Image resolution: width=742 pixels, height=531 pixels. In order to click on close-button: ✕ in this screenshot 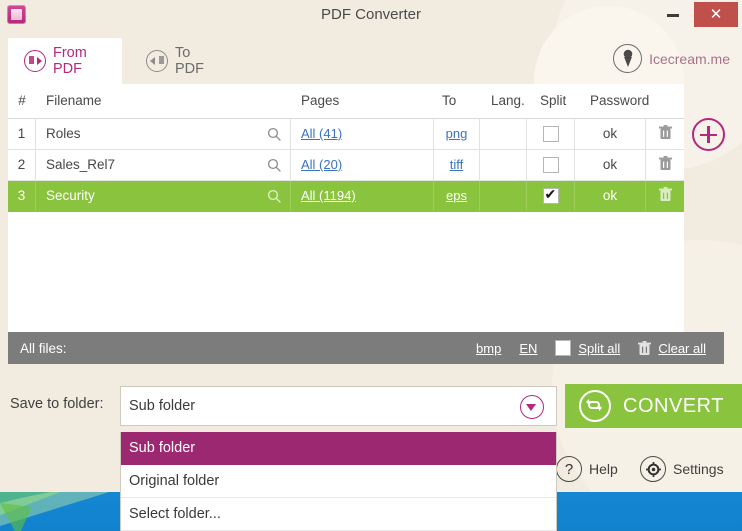, I will do `click(716, 14)`.